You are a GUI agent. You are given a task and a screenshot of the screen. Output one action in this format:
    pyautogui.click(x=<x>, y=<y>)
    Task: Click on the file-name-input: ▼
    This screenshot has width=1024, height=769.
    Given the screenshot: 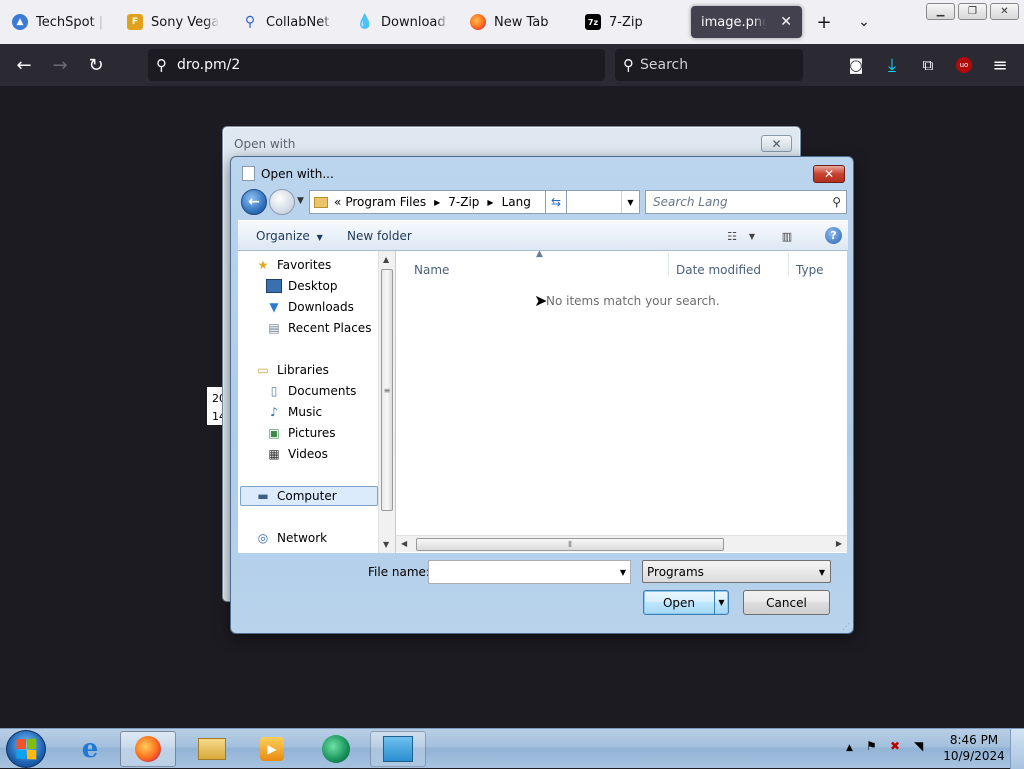 What is the action you would take?
    pyautogui.click(x=529, y=572)
    